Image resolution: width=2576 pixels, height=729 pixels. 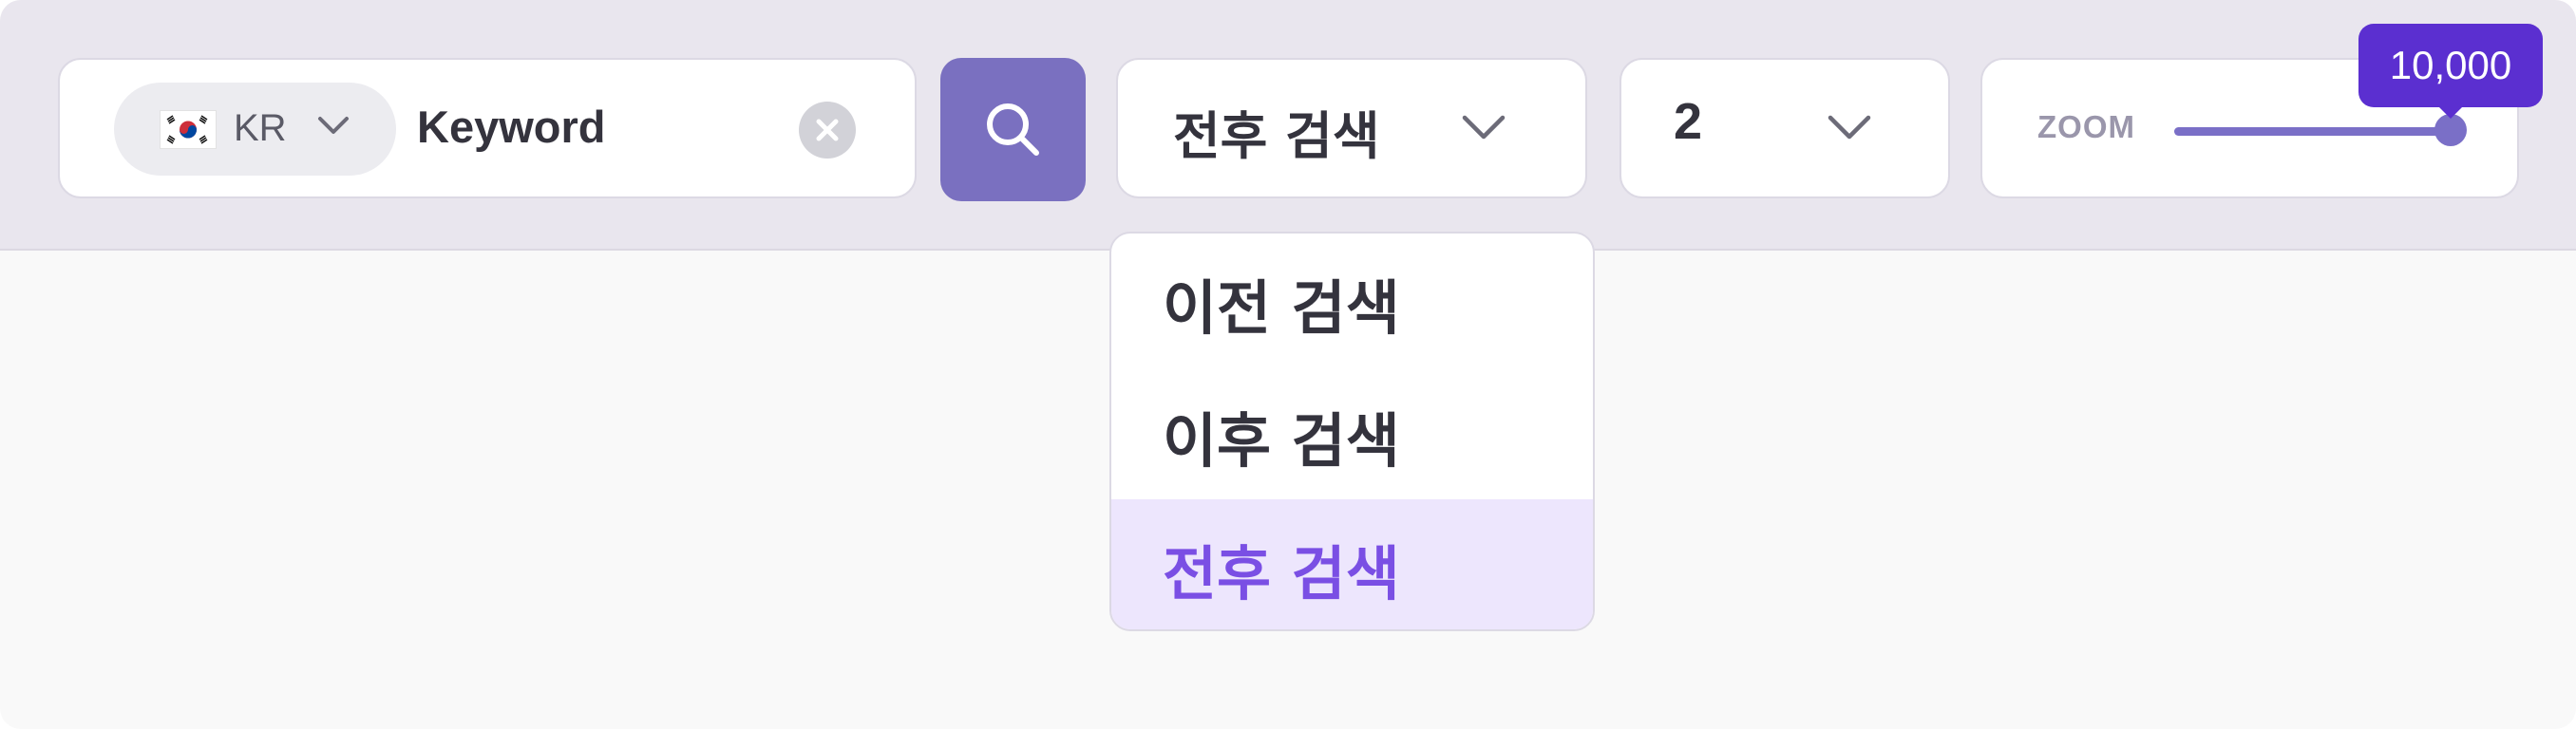 What do you see at coordinates (188, 130) in the screenshot?
I see `south-korea-flag-icon` at bounding box center [188, 130].